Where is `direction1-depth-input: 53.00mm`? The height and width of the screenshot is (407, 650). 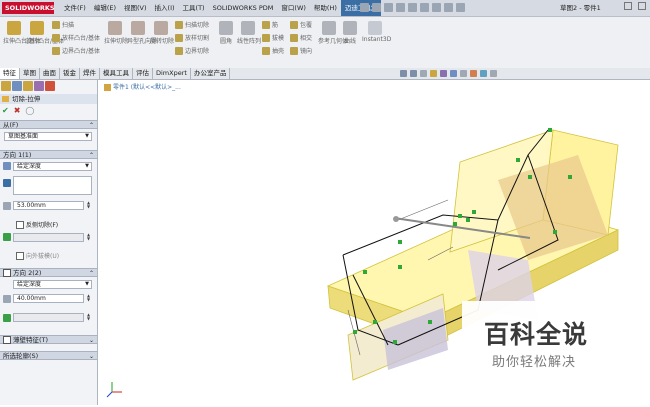
direction1-depth-input: 53.00mm is located at coordinates (48, 205).